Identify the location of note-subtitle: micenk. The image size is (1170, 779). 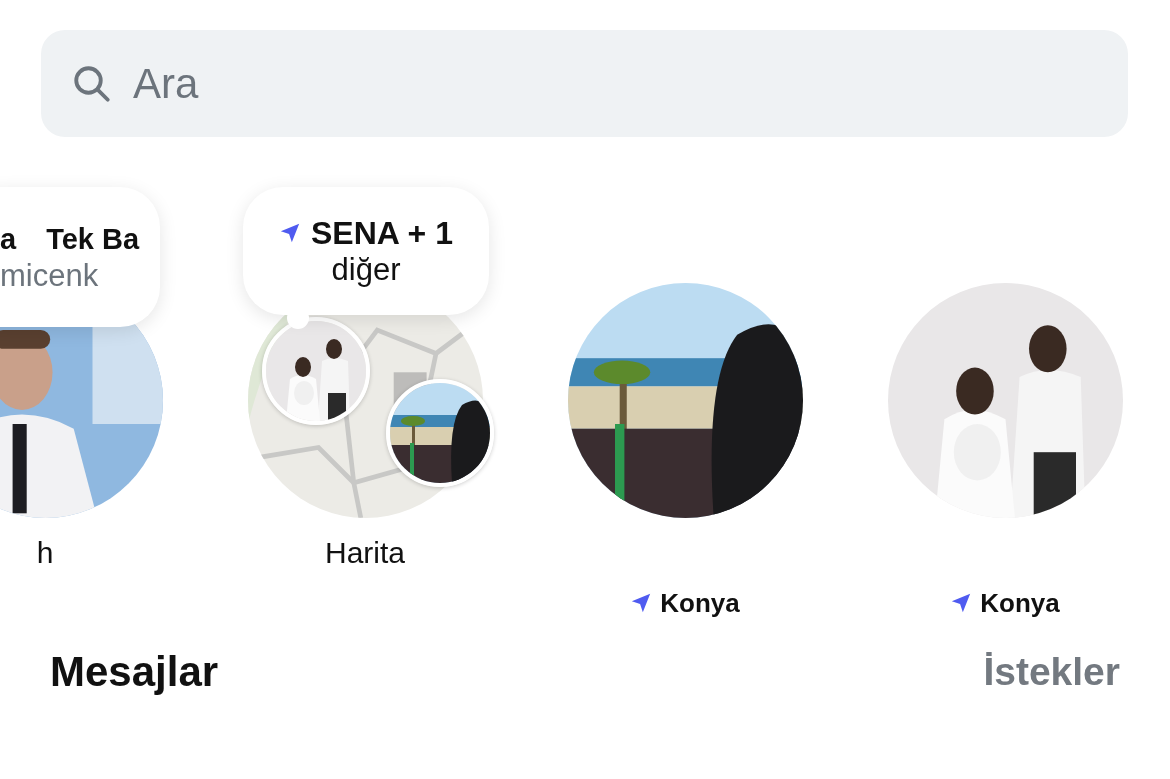
(49, 276).